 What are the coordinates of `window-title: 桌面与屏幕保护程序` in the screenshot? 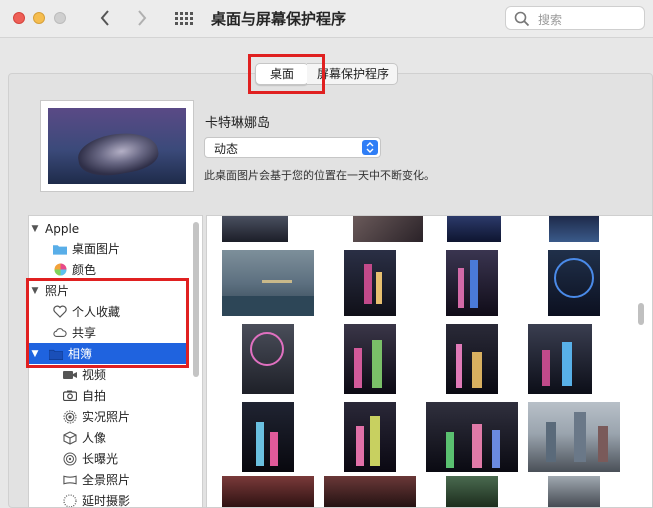 It's located at (279, 19).